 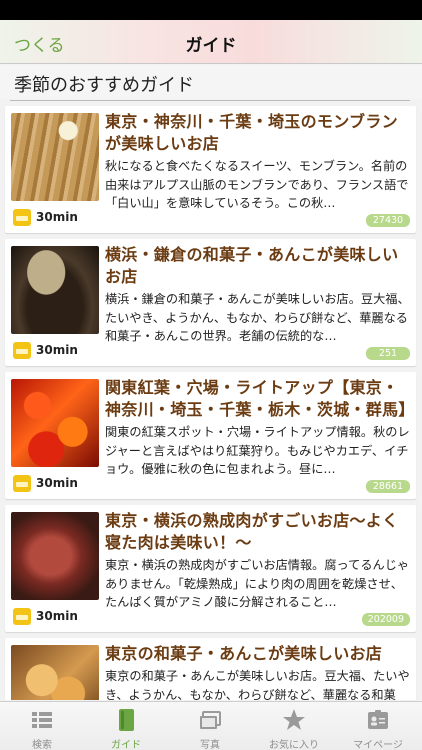 What do you see at coordinates (260, 398) in the screenshot?
I see `guide-title: 関東紅葉・穴場・ライトアップ【東京・神奈川・埼玉・千葉・栃木・茨城・群馬】` at bounding box center [260, 398].